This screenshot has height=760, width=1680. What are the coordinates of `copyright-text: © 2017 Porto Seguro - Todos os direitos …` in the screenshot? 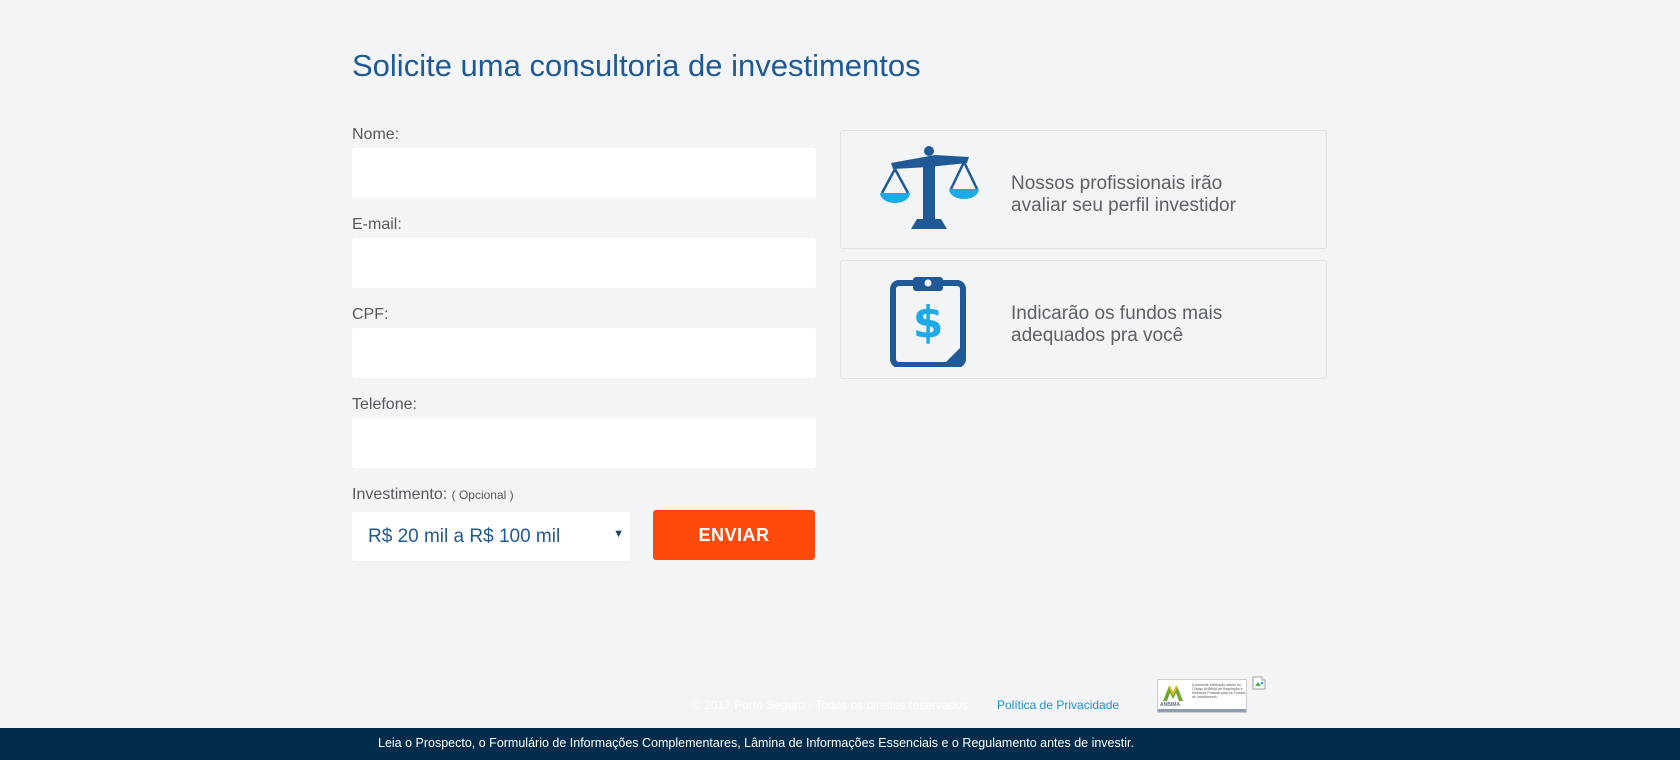 It's located at (832, 705).